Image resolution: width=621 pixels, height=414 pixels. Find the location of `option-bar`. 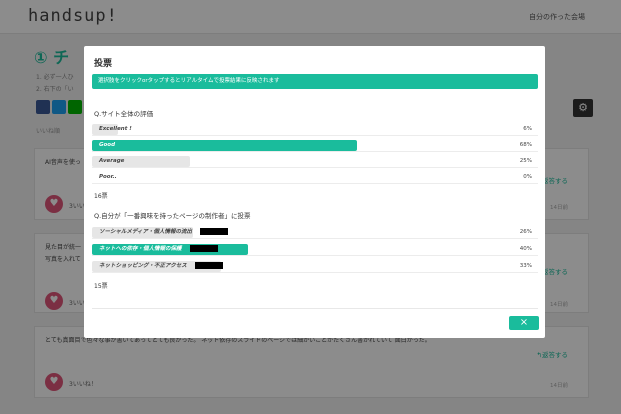

option-bar is located at coordinates (224, 145).